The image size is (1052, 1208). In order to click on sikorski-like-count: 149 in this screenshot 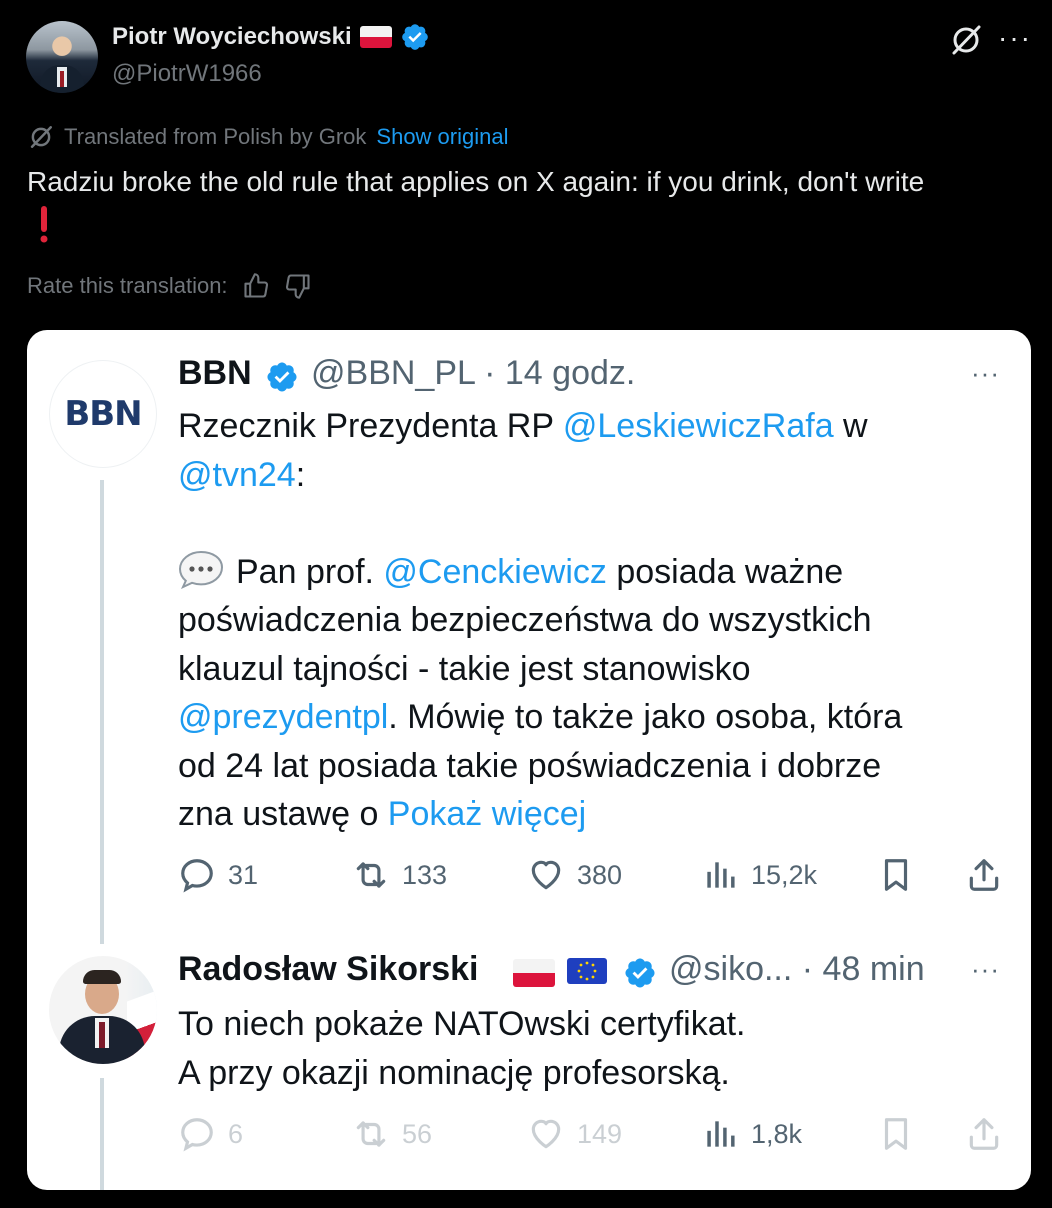, I will do `click(600, 1133)`.